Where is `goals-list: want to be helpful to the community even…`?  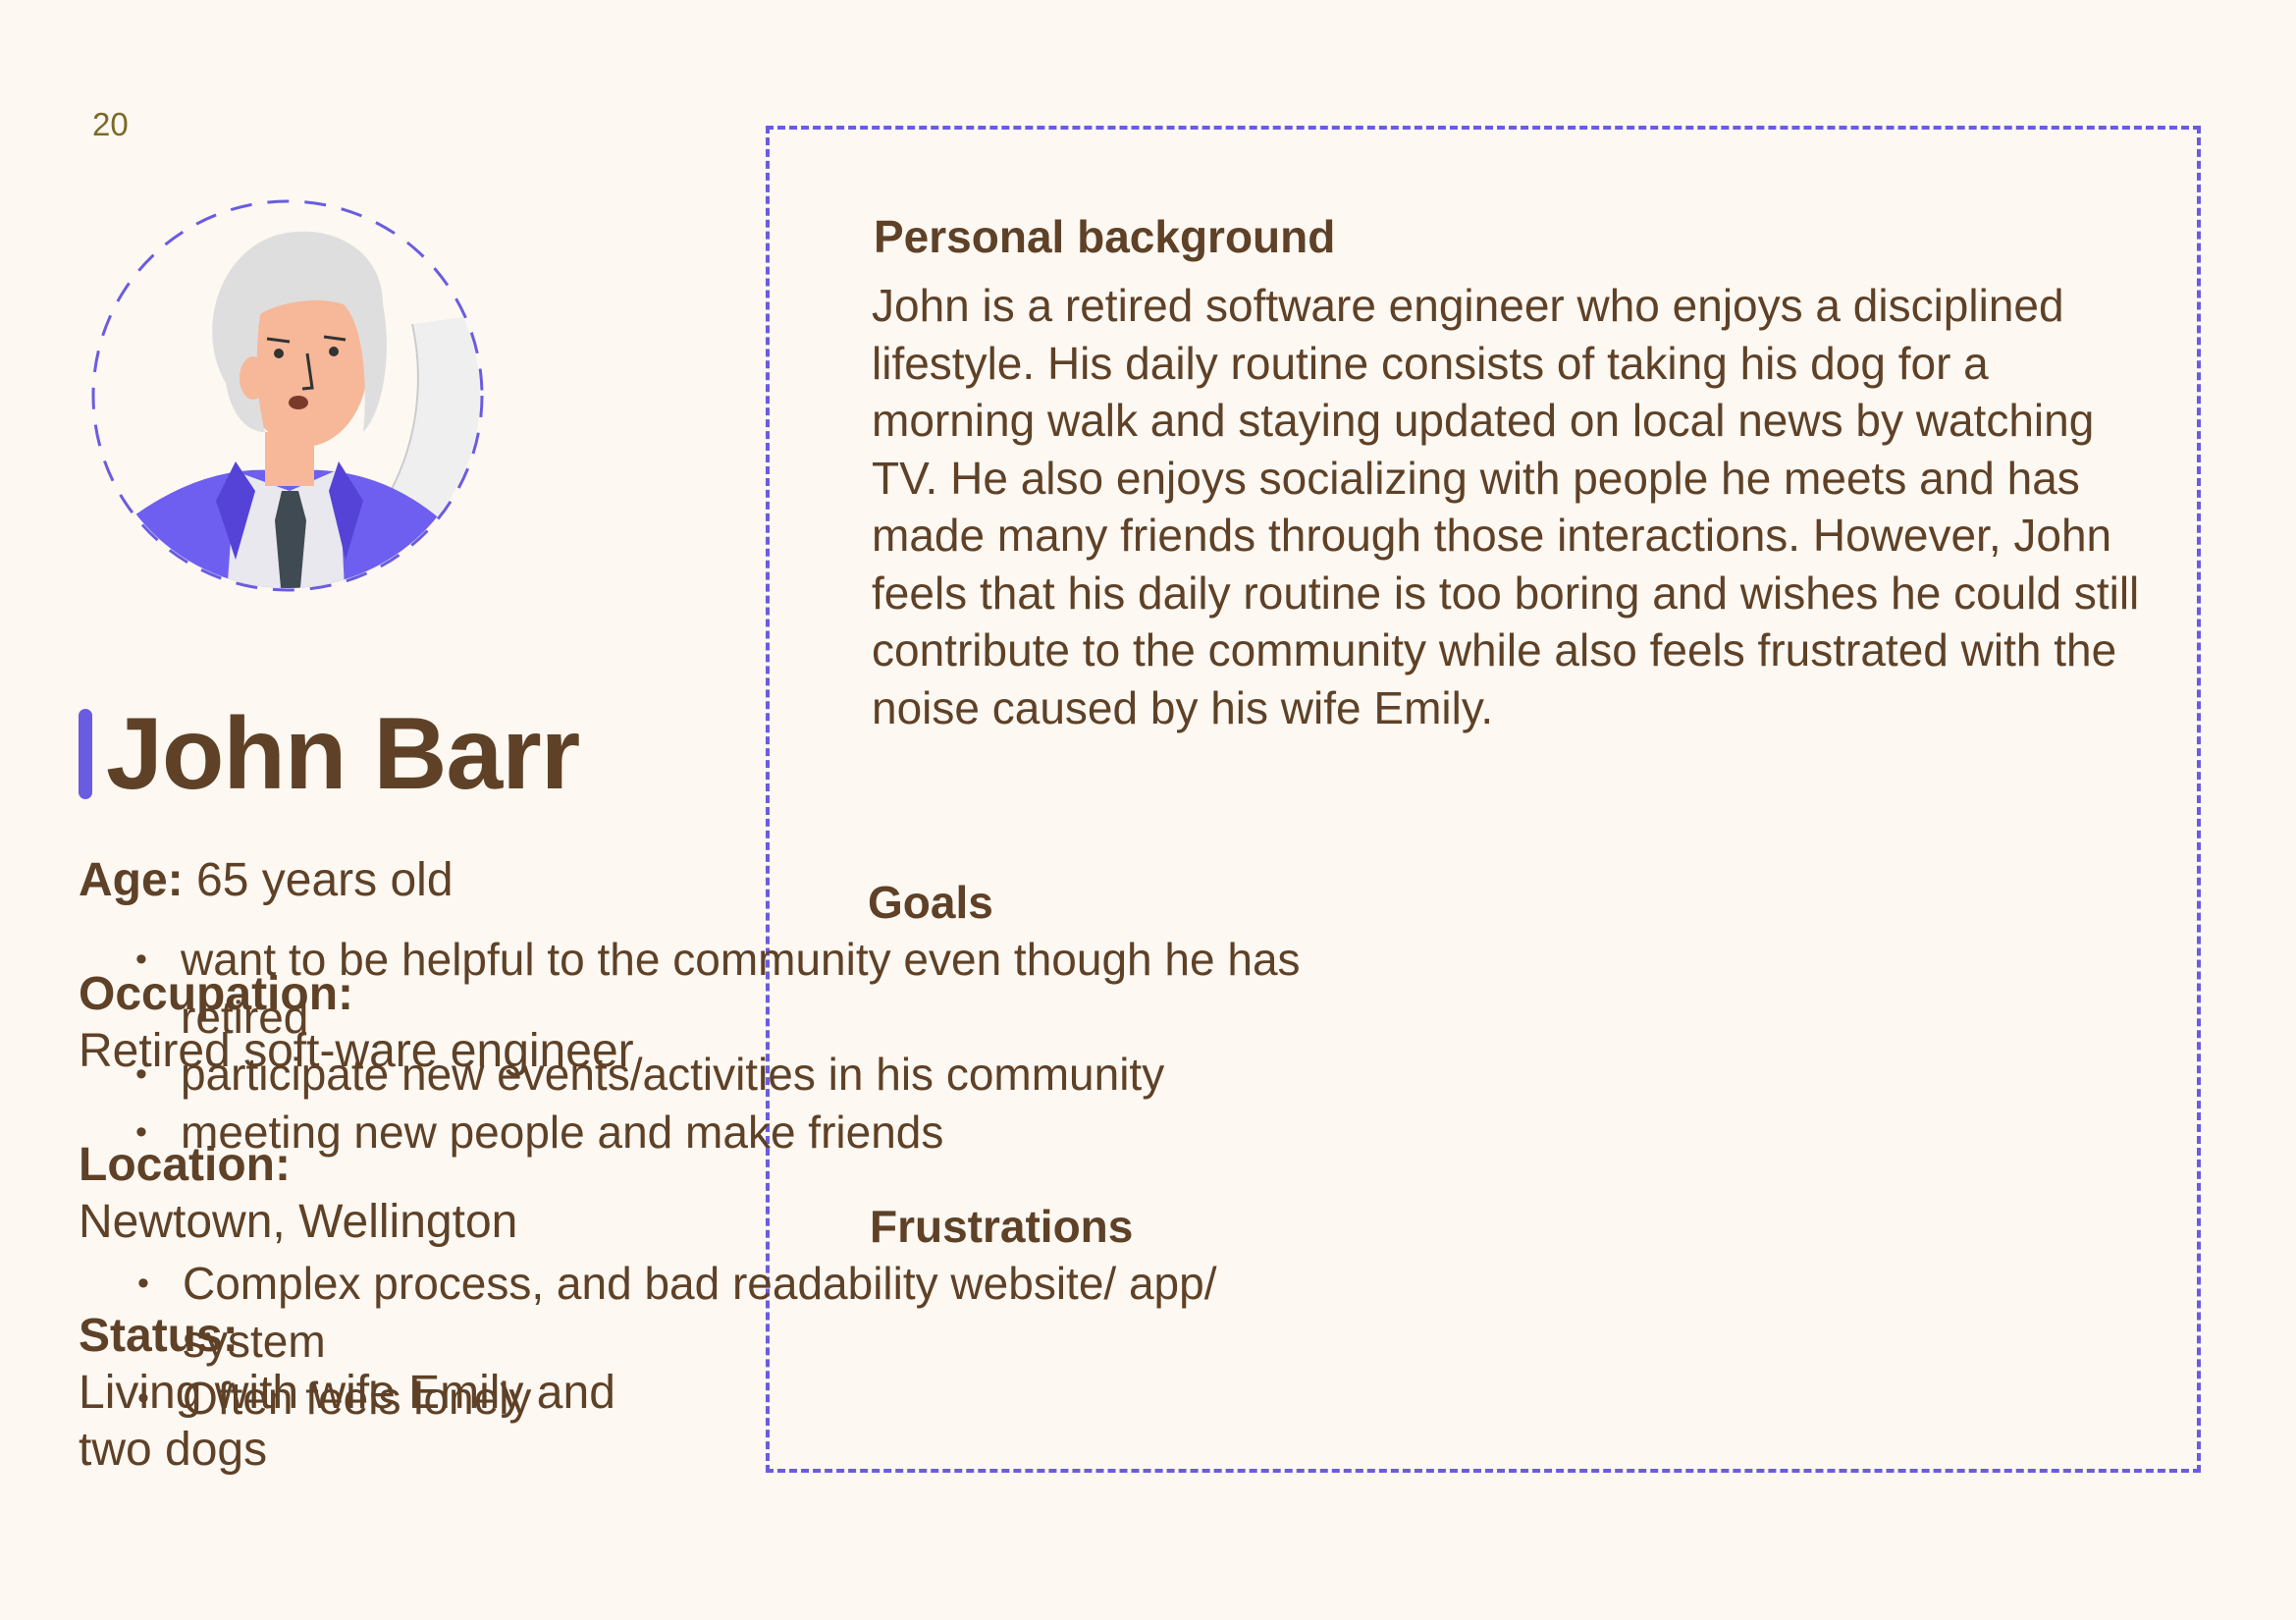
goals-list: want to be helpful to the community even… is located at coordinates (732, 1046).